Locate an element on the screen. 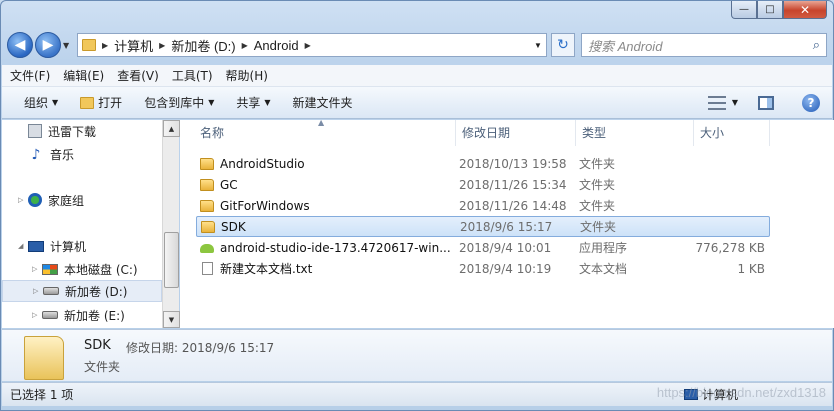  file-date: 2018/9/4 10:01 is located at coordinates (505, 247).